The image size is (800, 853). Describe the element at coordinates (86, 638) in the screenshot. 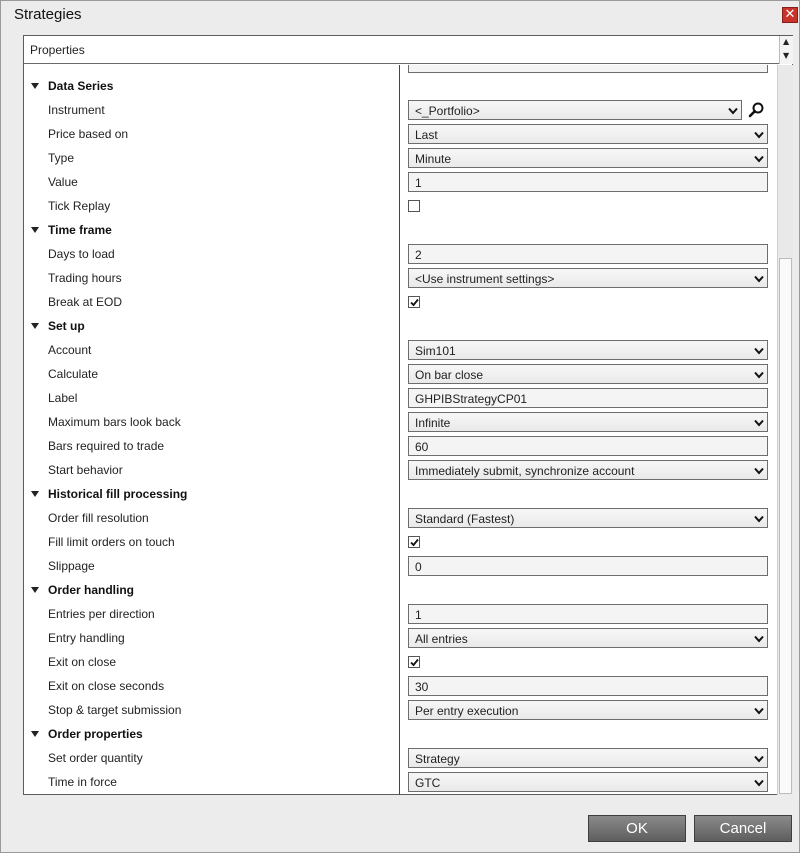

I see `property-label: Entry handling` at that location.